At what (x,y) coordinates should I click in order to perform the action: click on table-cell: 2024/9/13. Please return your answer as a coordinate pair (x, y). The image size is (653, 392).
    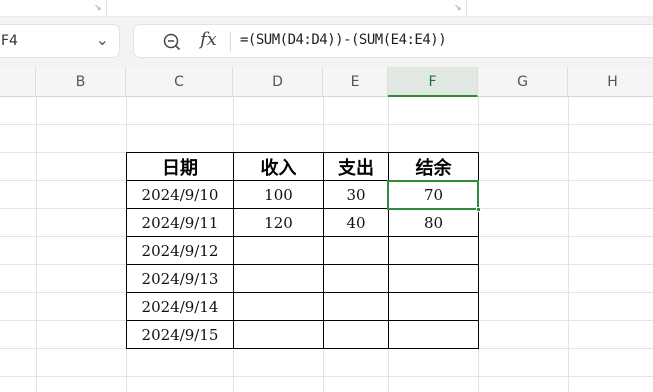
    Looking at the image, I should click on (180, 278).